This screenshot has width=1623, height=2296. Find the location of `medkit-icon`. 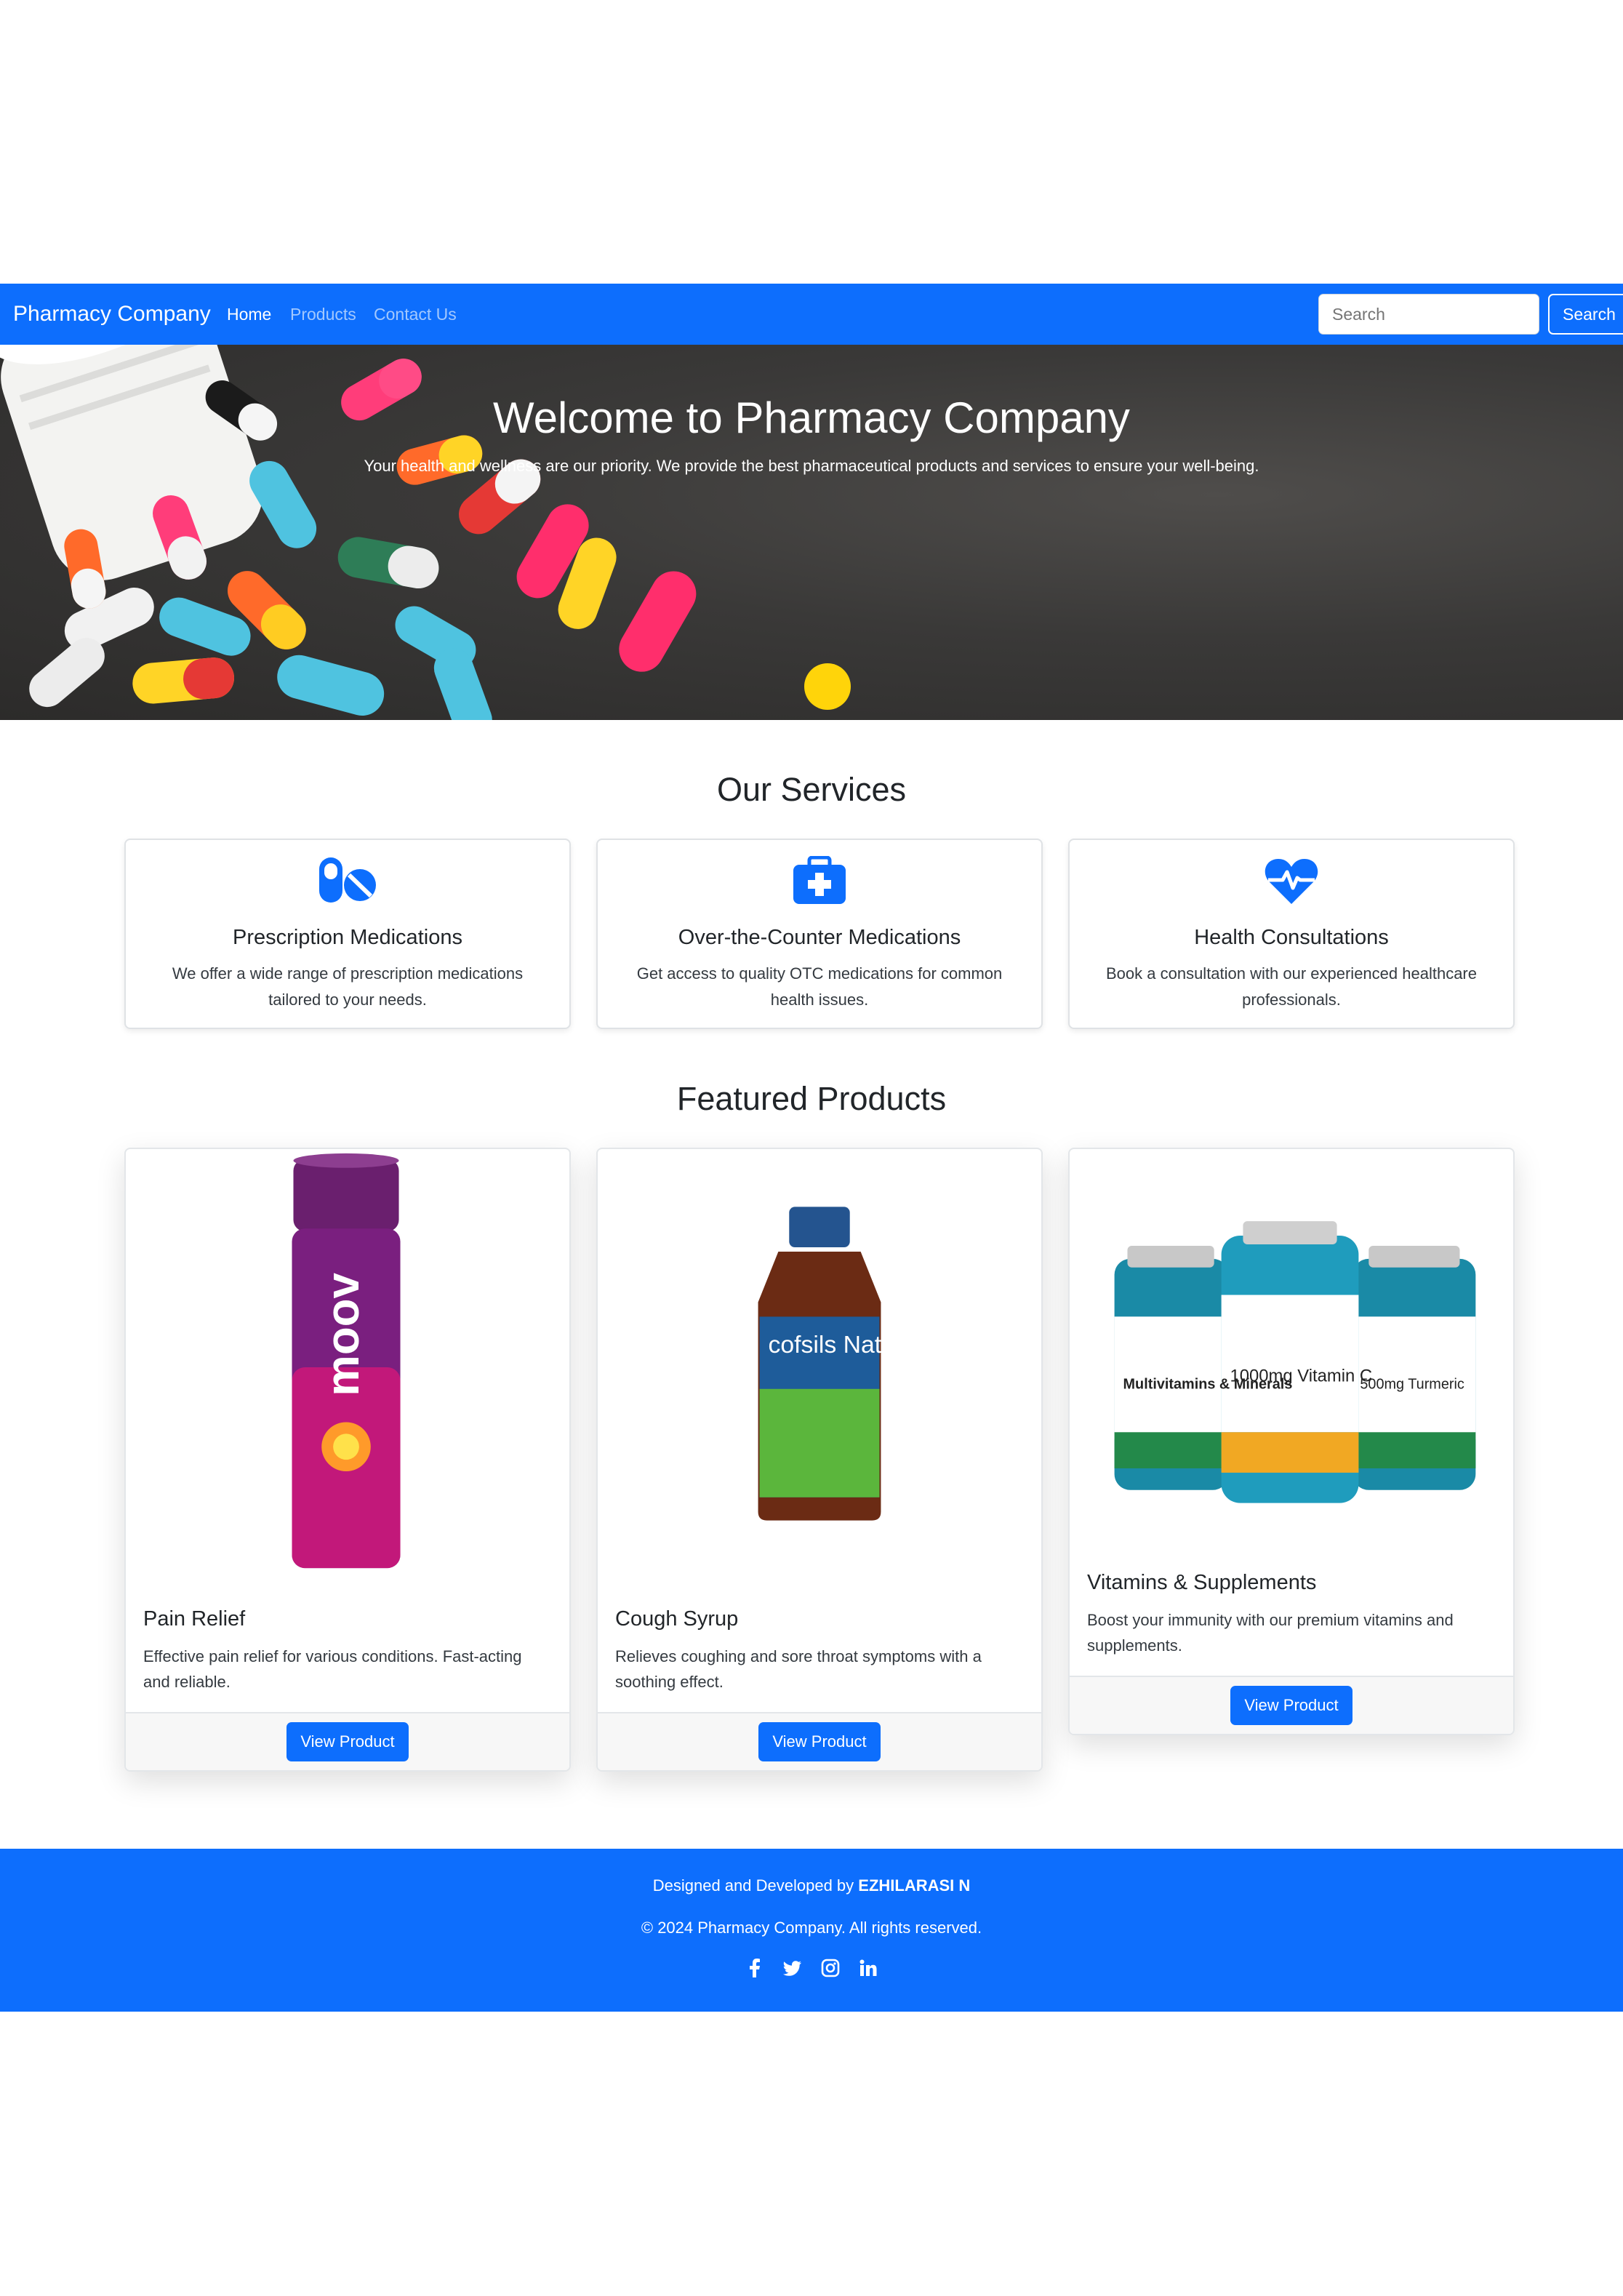

medkit-icon is located at coordinates (819, 882).